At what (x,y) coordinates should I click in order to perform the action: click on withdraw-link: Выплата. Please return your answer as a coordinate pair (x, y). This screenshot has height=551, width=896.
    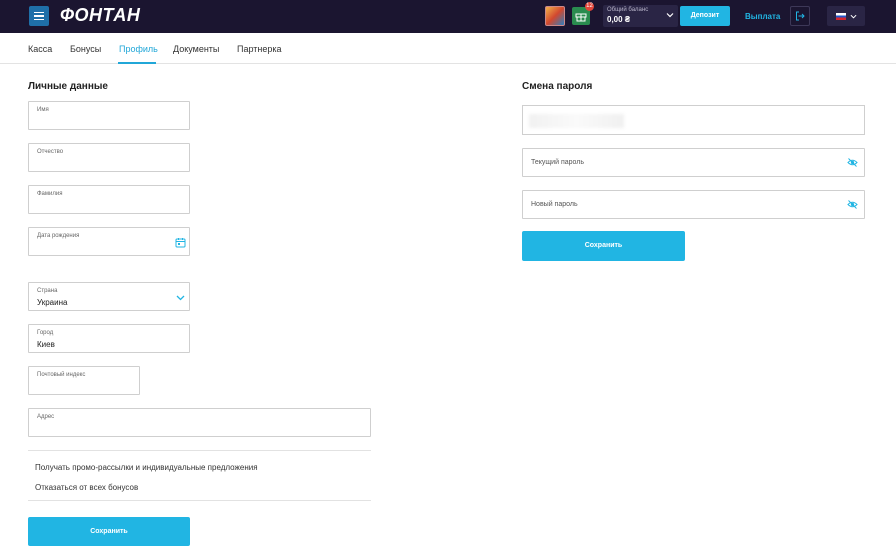
    Looking at the image, I should click on (762, 16).